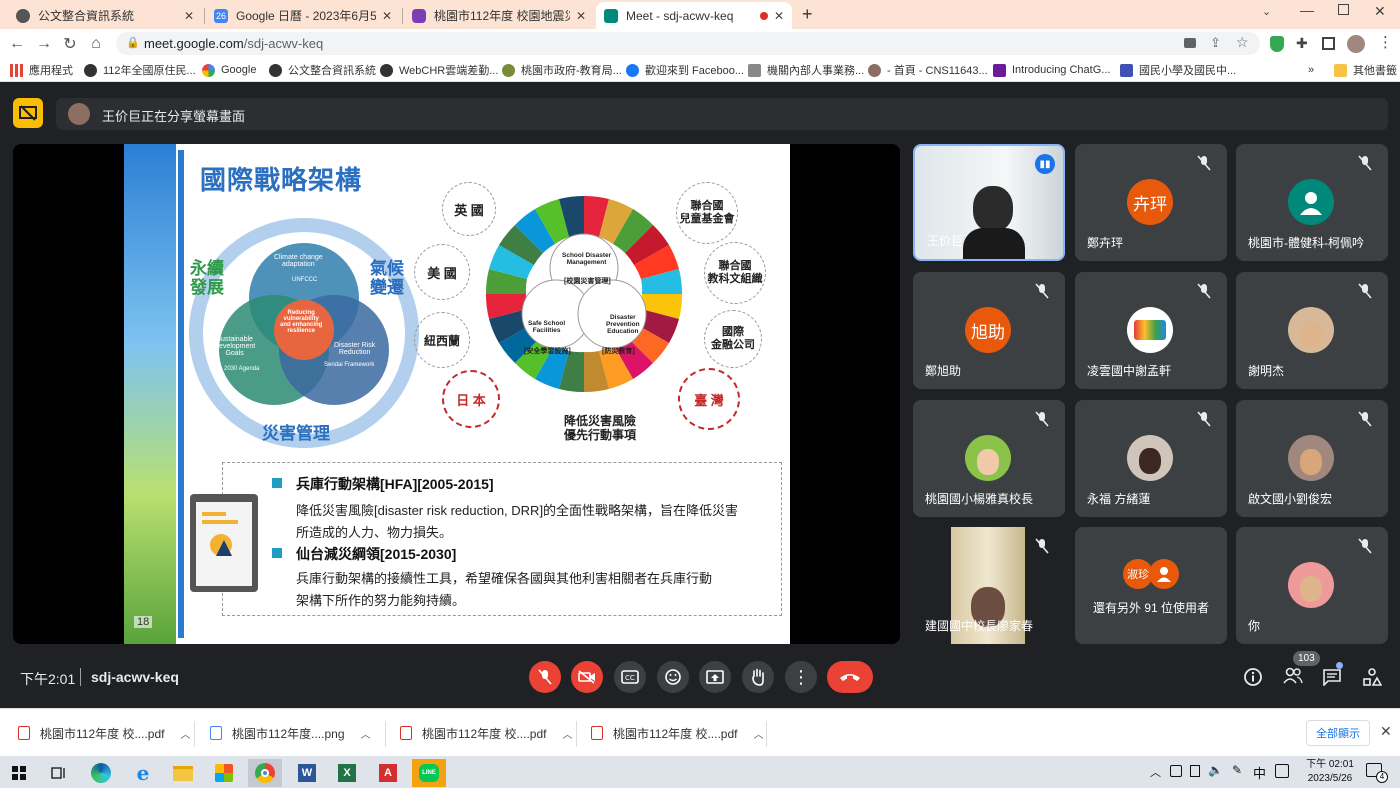 The image size is (1400, 788). I want to click on bookmark-other: 其他書籤, so click(1365, 70).